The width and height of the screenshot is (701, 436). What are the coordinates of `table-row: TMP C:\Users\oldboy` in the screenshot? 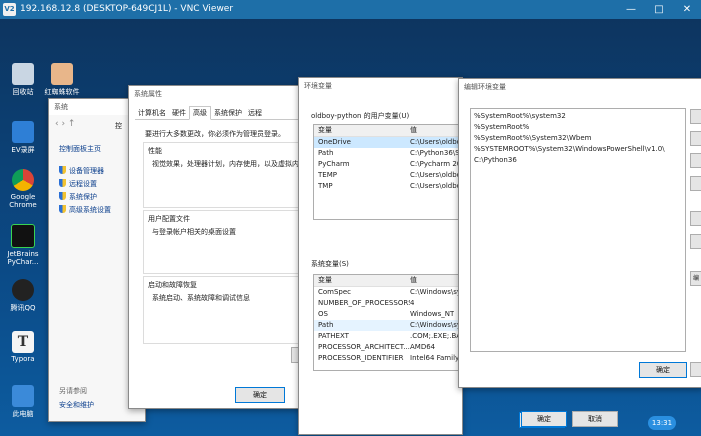 It's located at (390, 186).